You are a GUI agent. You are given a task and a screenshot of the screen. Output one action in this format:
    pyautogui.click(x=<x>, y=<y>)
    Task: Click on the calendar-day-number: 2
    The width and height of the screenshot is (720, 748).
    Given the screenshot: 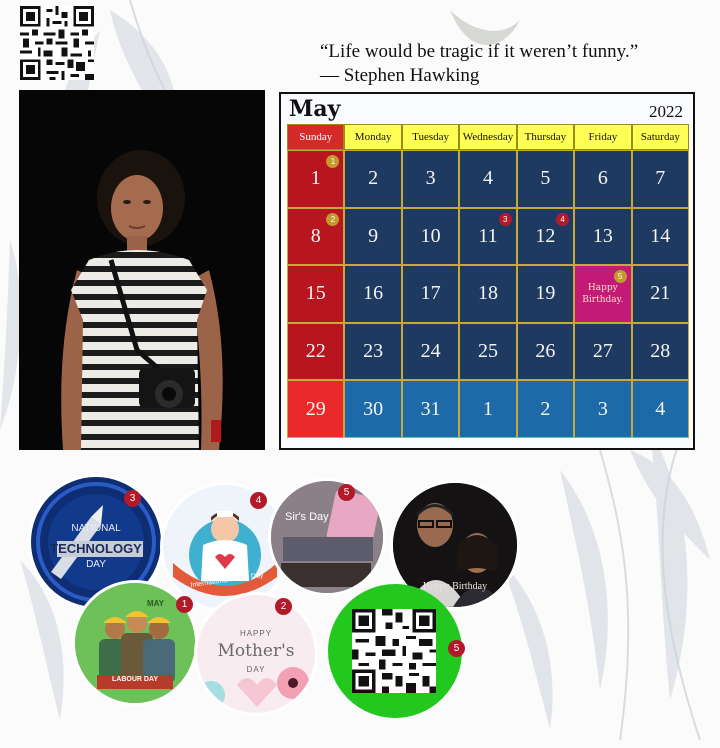 What is the action you would take?
    pyautogui.click(x=545, y=408)
    